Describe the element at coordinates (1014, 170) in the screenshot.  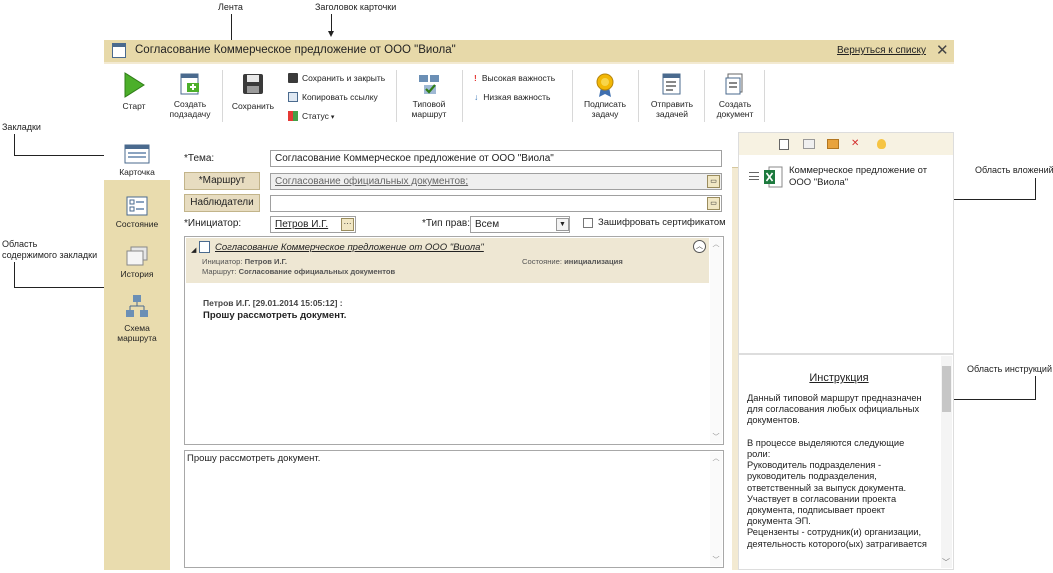
I see `annotation-attachments: Область вложений` at that location.